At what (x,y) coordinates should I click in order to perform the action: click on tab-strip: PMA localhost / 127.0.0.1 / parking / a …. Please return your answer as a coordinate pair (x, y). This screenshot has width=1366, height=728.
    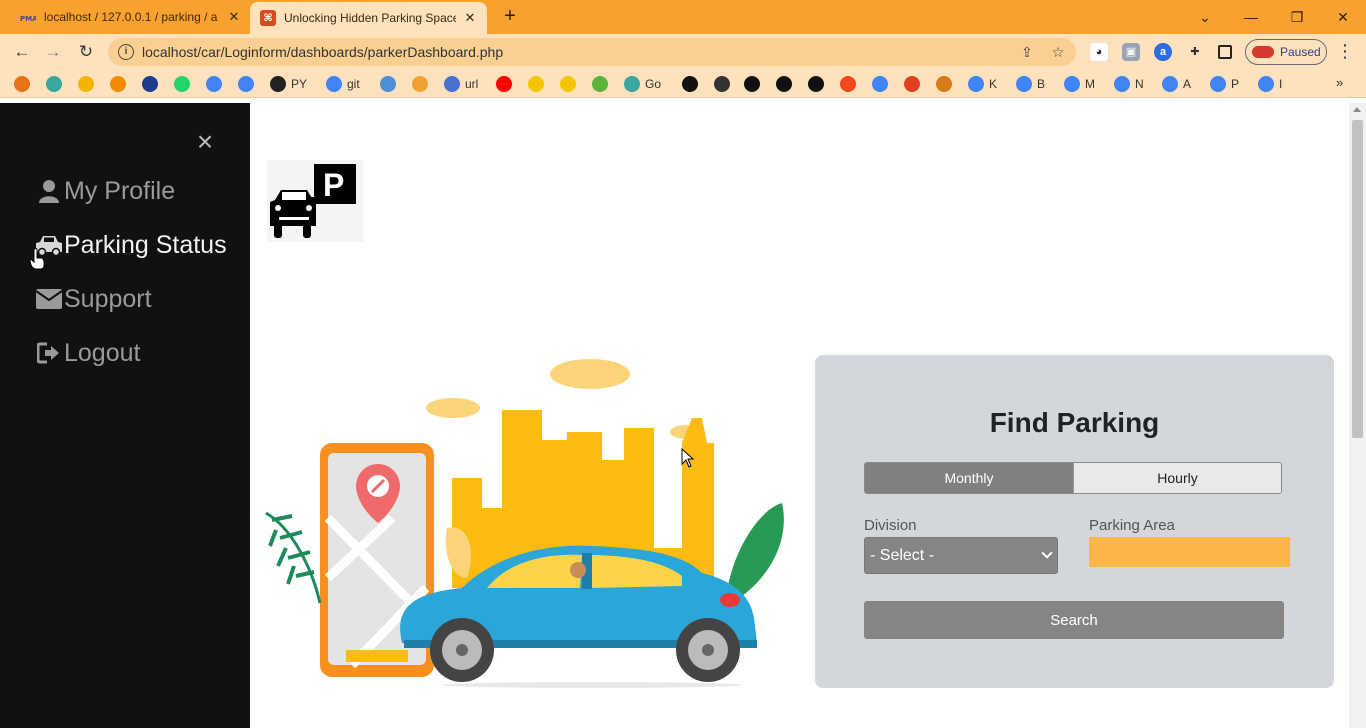
    Looking at the image, I should click on (683, 17).